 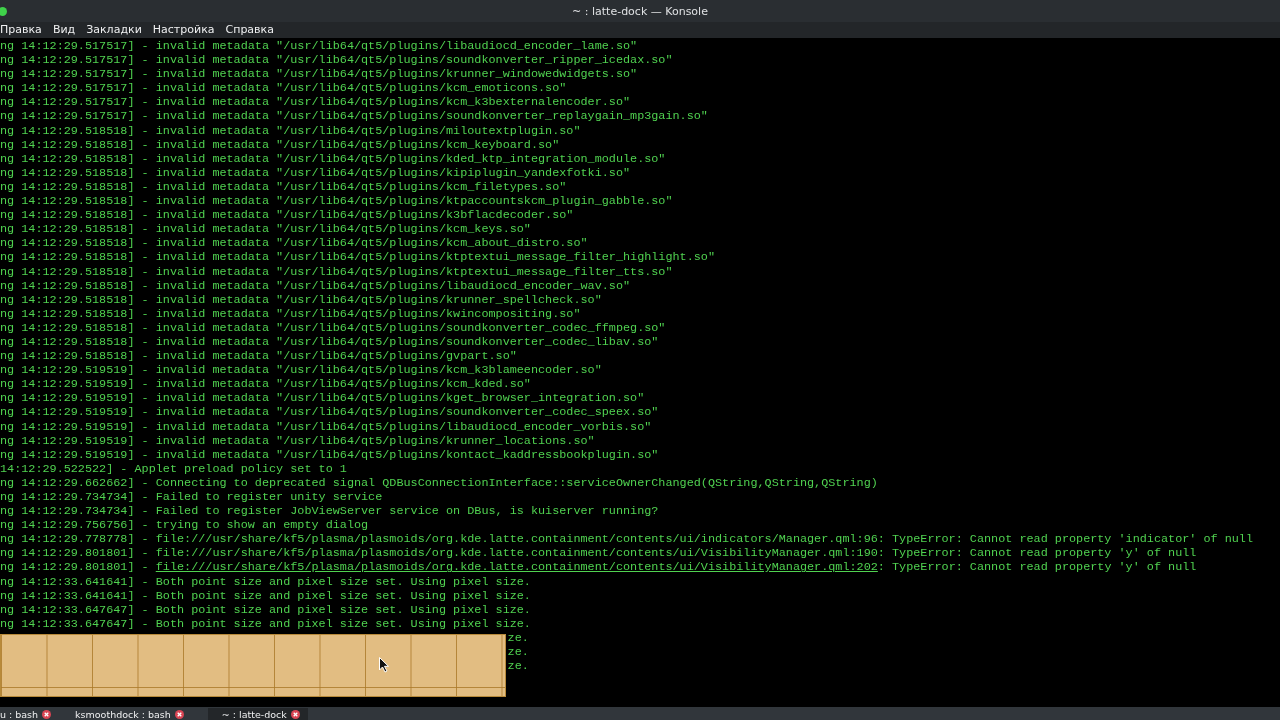 What do you see at coordinates (627, 539) in the screenshot?
I see `log-line: ng 14:12:29.778778] - file:///usr/share/kf5/plasma/plasmoids/org.kde.latte.containment/contents/ui/indicators/Manager.qml:96: TypeError: Cannot read property 'indicator' of null` at bounding box center [627, 539].